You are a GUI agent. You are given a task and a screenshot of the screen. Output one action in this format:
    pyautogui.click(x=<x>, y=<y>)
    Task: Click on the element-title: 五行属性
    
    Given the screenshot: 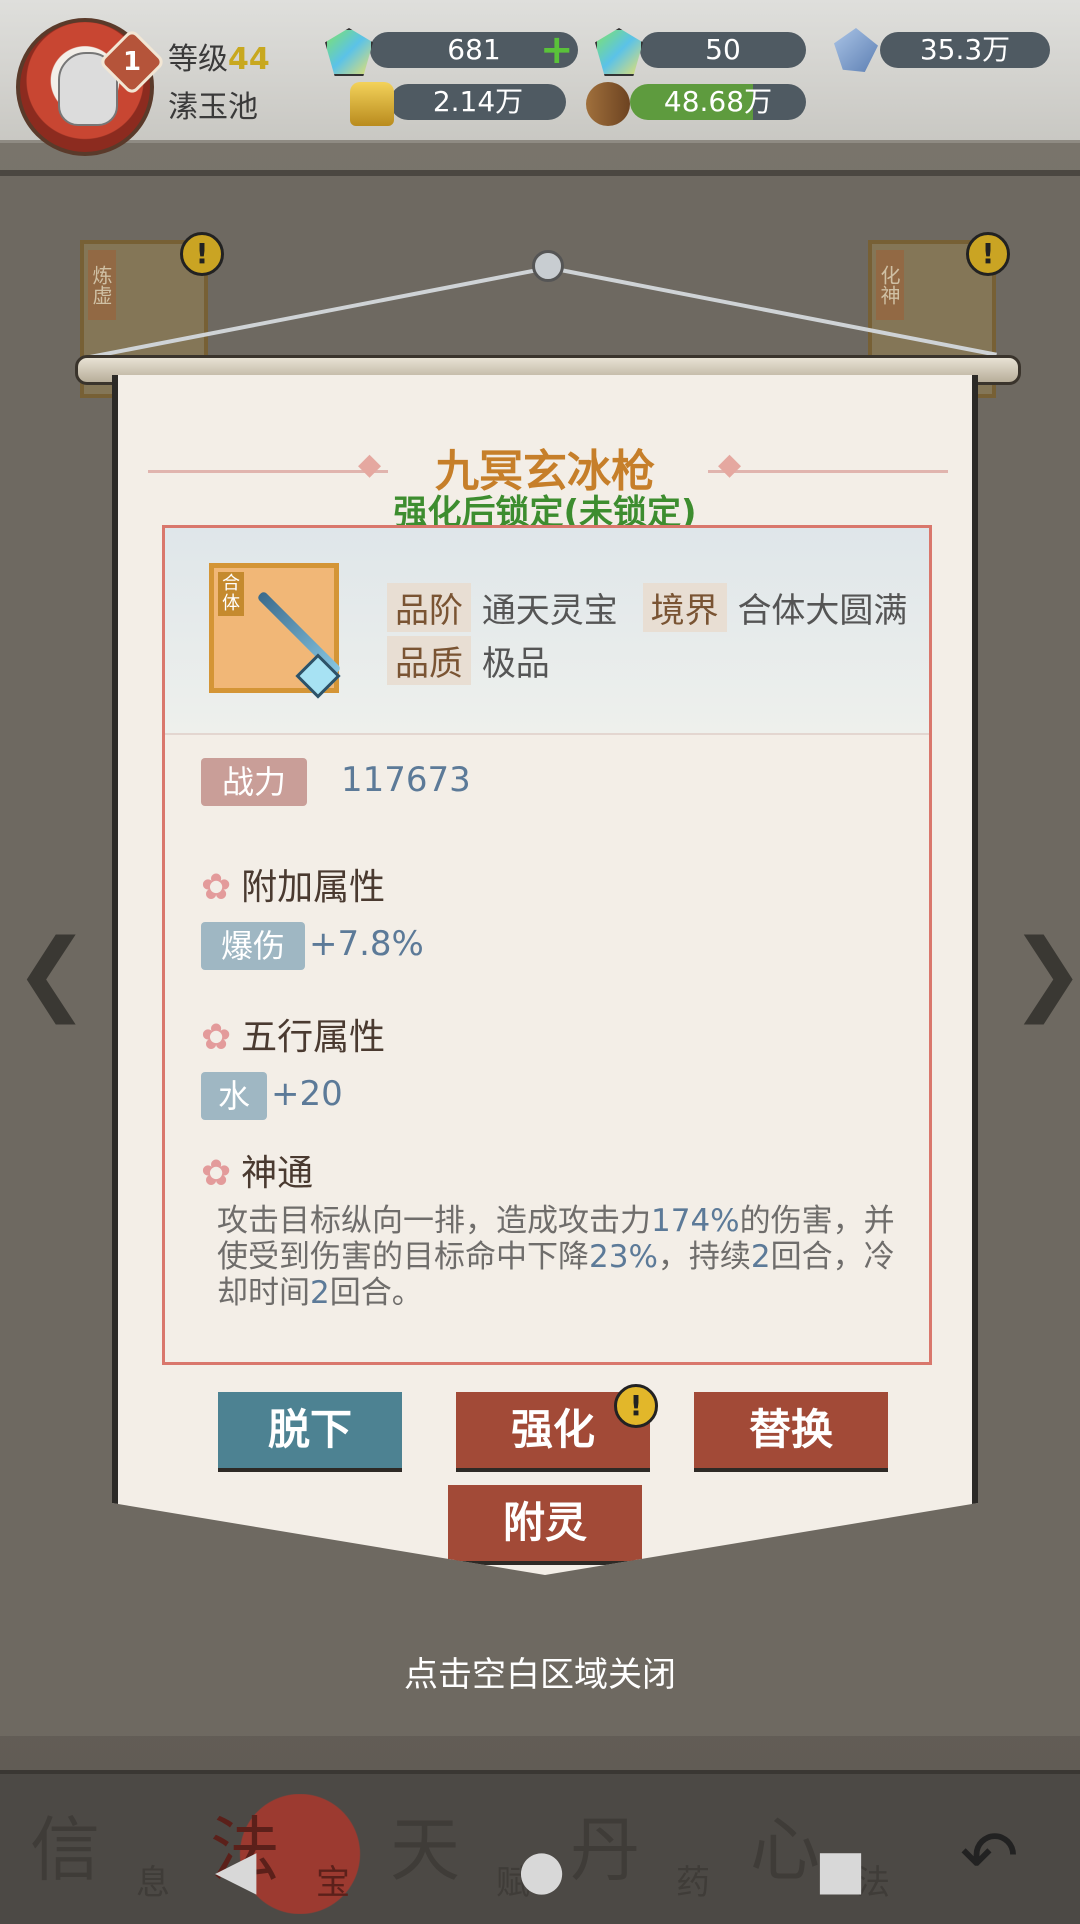 What is the action you would take?
    pyautogui.click(x=313, y=1037)
    